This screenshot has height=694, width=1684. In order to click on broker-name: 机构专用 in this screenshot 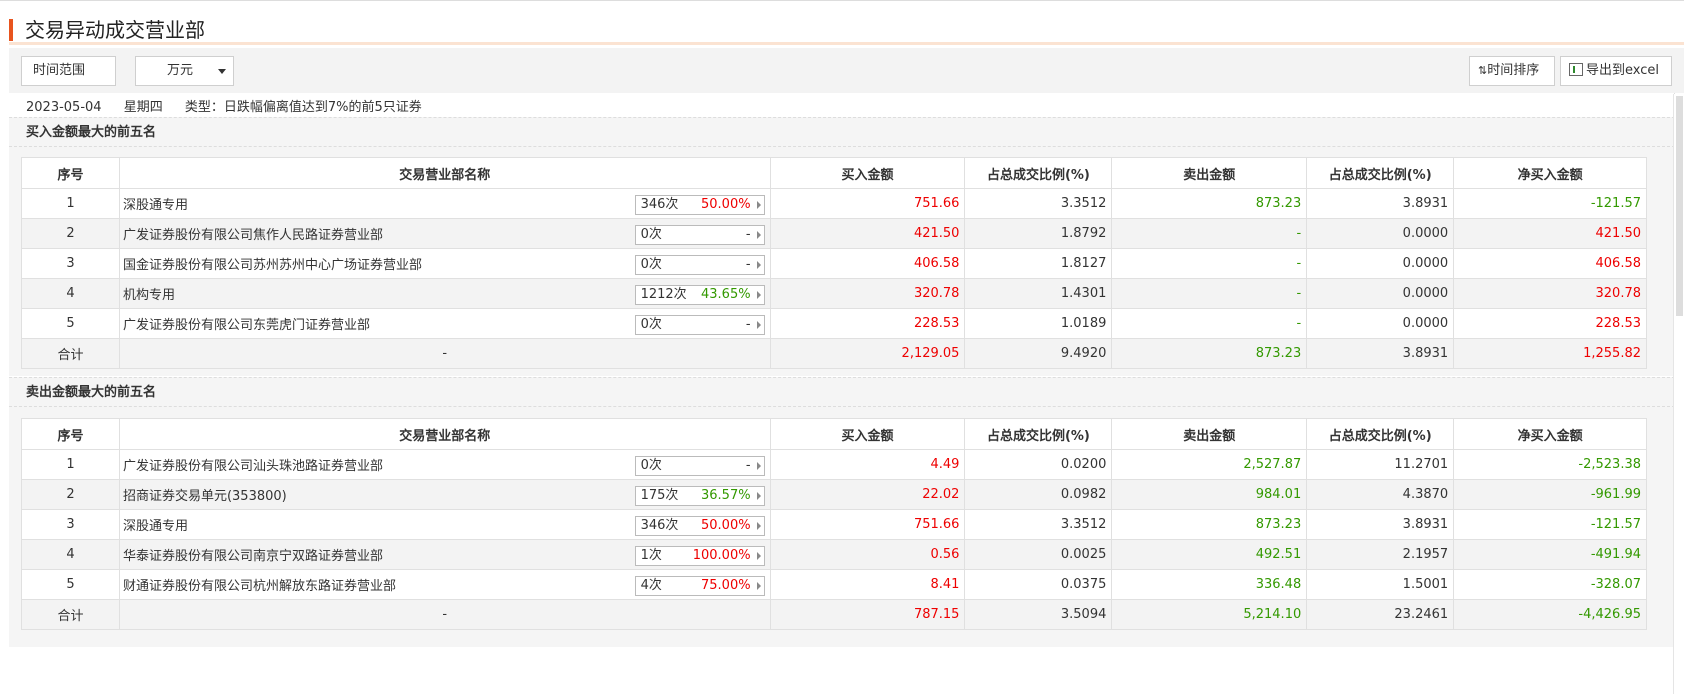, I will do `click(149, 295)`.